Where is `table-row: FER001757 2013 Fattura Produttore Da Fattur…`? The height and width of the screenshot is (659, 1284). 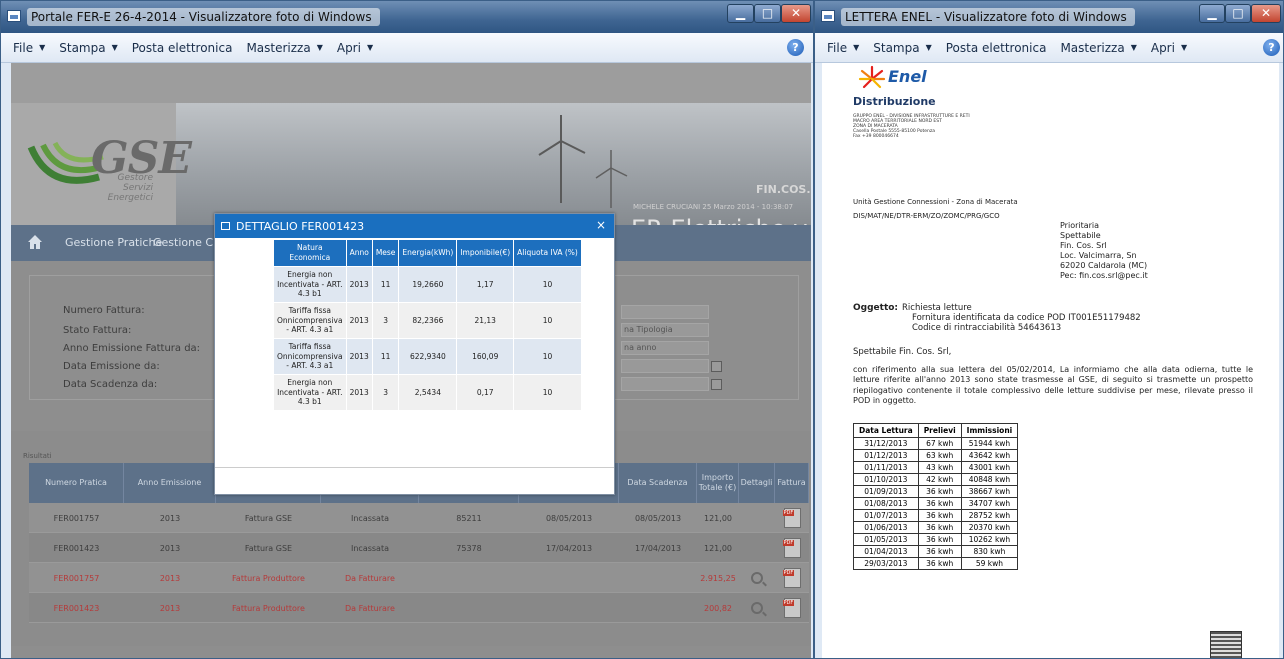
table-row: FER001757 2013 Fattura Produttore Da Fattur… is located at coordinates (419, 578).